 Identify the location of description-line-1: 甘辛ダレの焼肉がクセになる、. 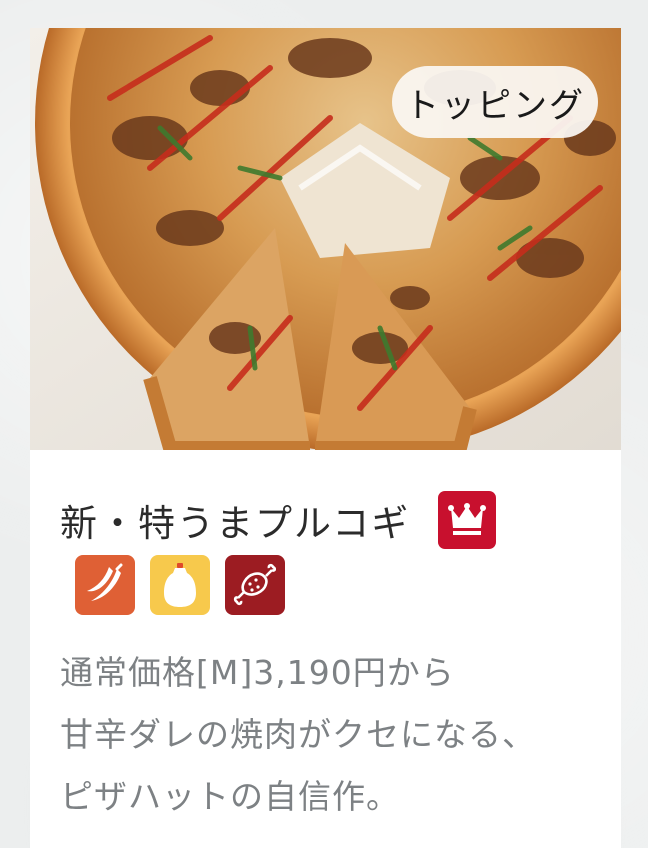
(298, 734).